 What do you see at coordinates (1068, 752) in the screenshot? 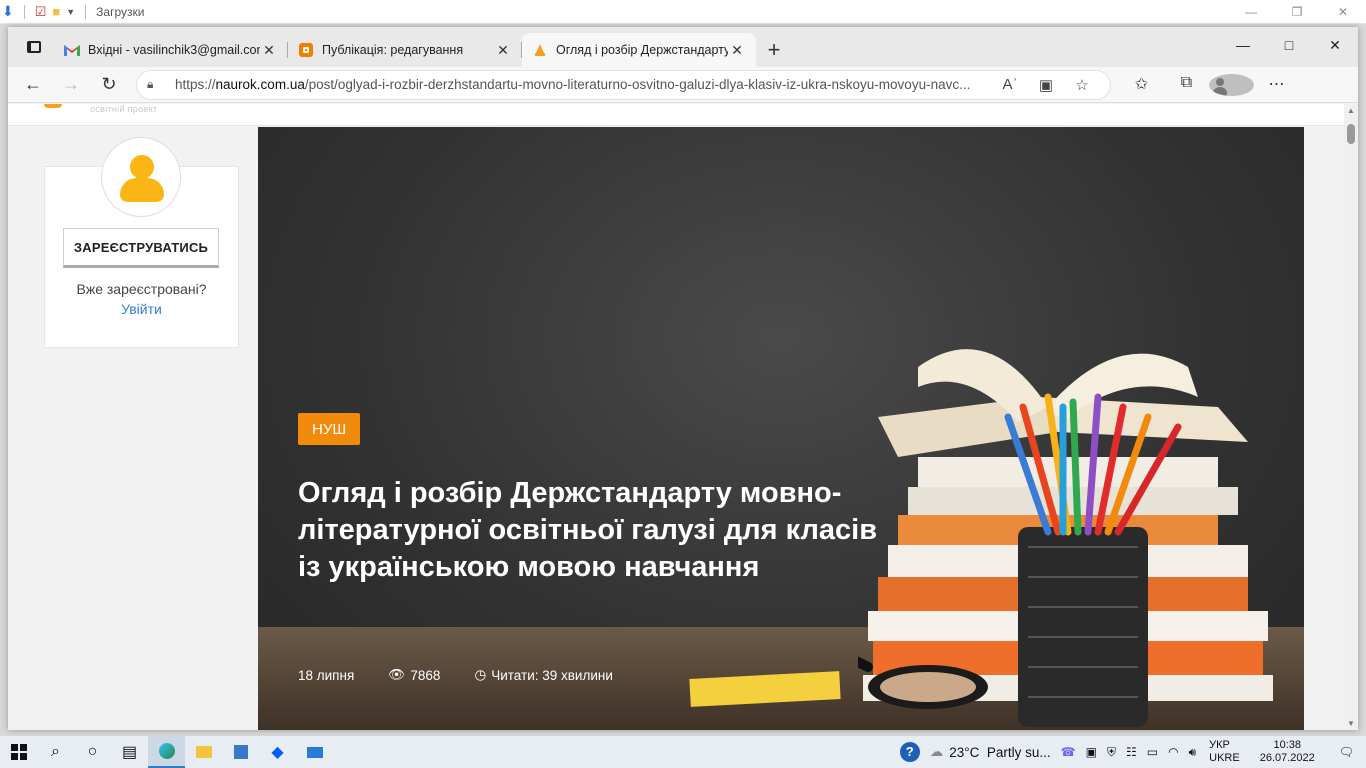
I see `viber-icon: ☎` at bounding box center [1068, 752].